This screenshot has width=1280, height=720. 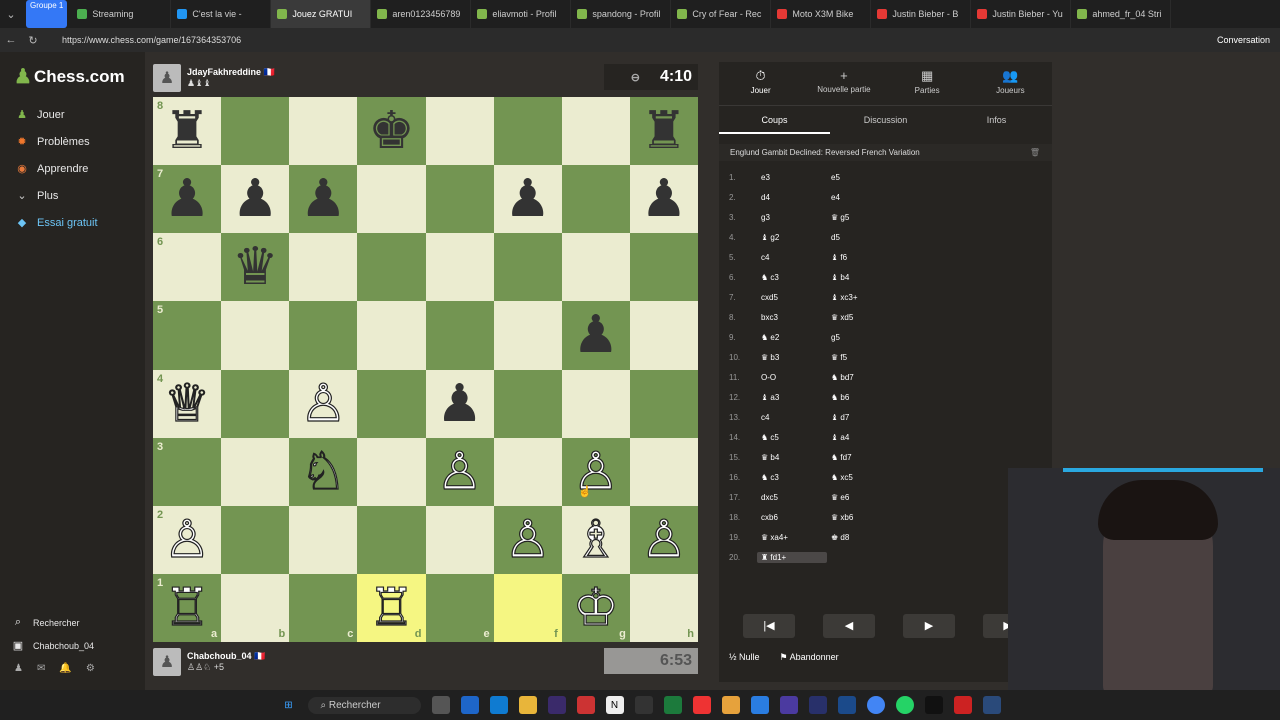 What do you see at coordinates (854, 317) in the screenshot?
I see `black-move: ♛ xd5` at bounding box center [854, 317].